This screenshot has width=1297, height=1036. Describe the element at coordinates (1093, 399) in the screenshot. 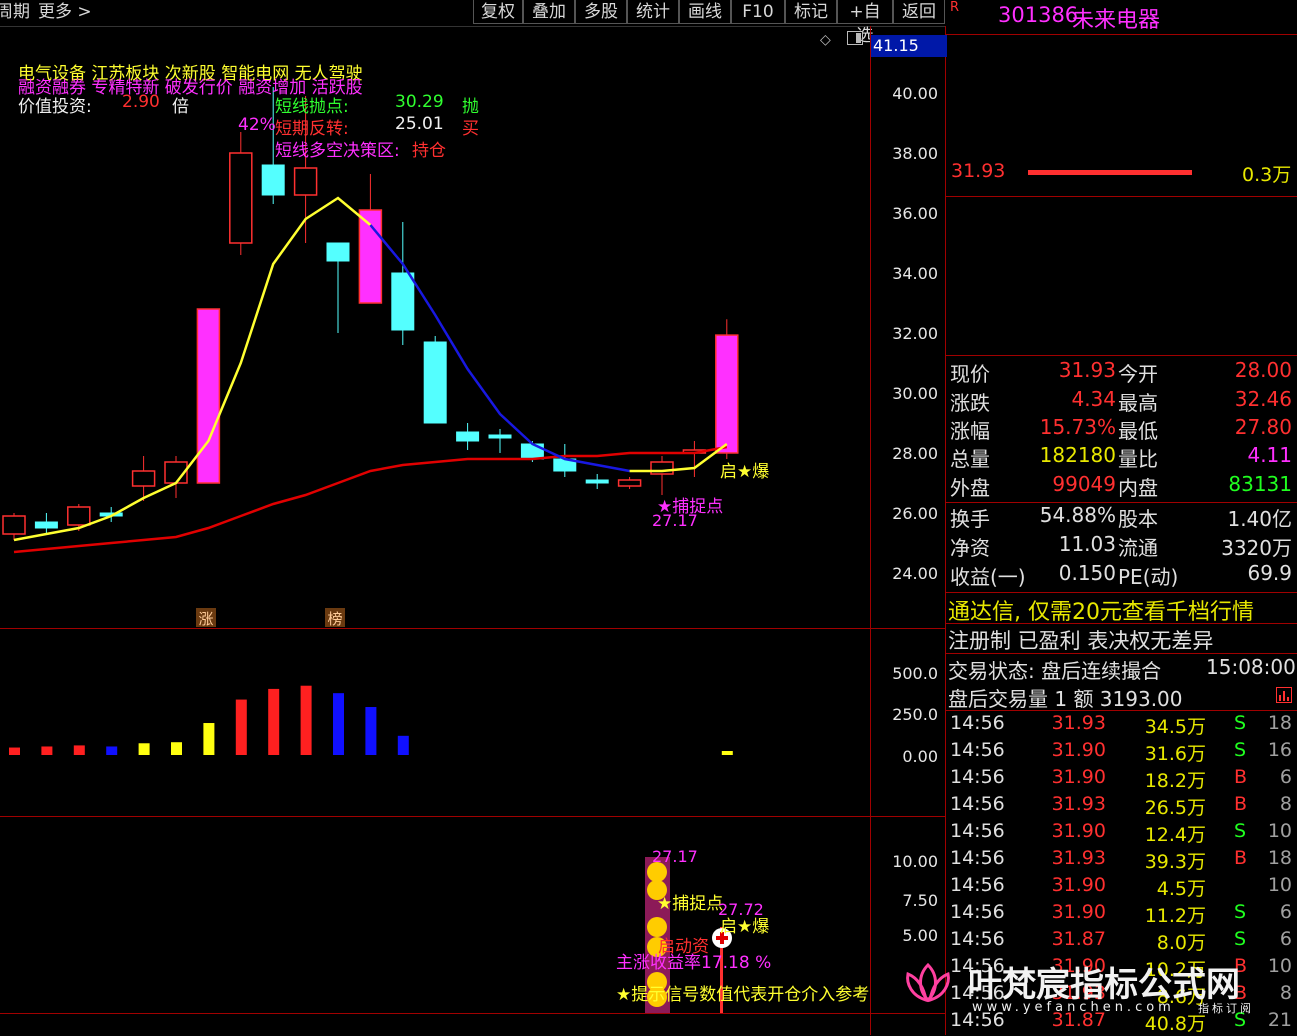

I see `quote-field-value: 4.34` at that location.